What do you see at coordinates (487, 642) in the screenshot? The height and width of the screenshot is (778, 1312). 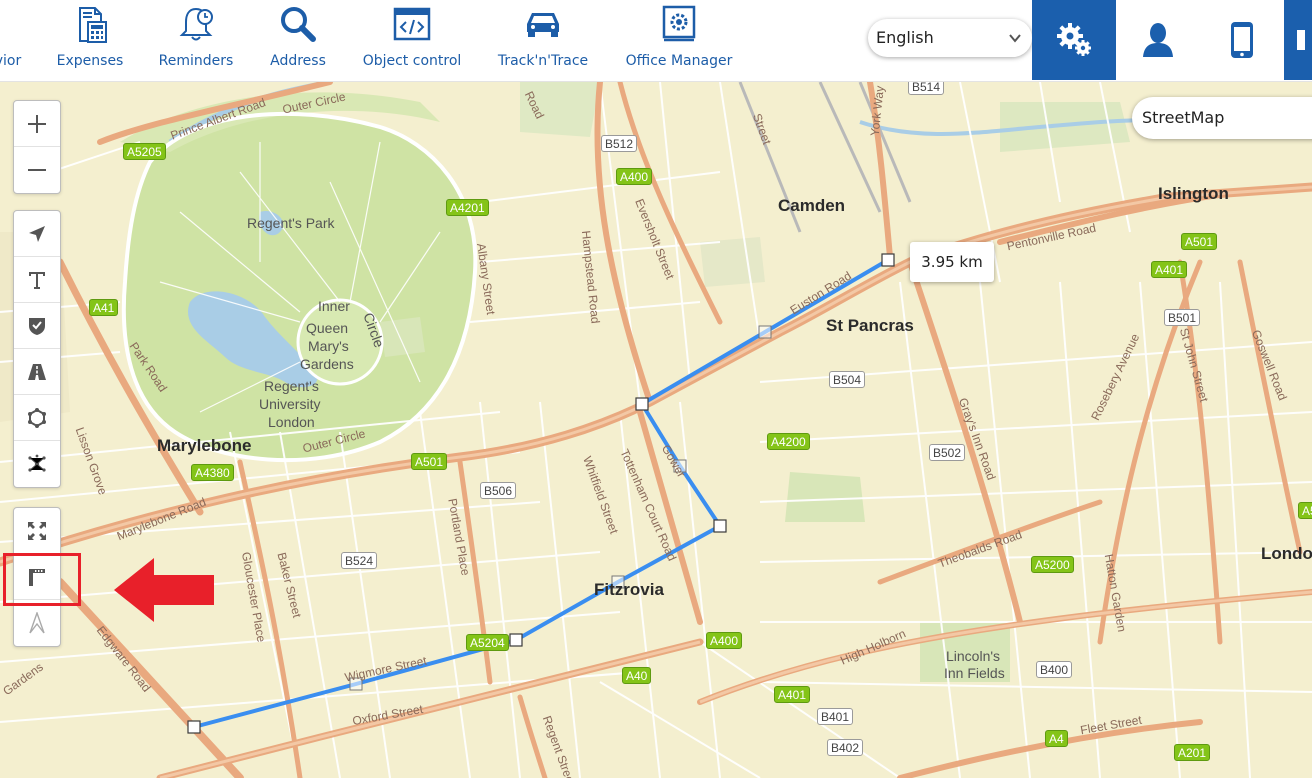 I see `road-badge: A5204` at bounding box center [487, 642].